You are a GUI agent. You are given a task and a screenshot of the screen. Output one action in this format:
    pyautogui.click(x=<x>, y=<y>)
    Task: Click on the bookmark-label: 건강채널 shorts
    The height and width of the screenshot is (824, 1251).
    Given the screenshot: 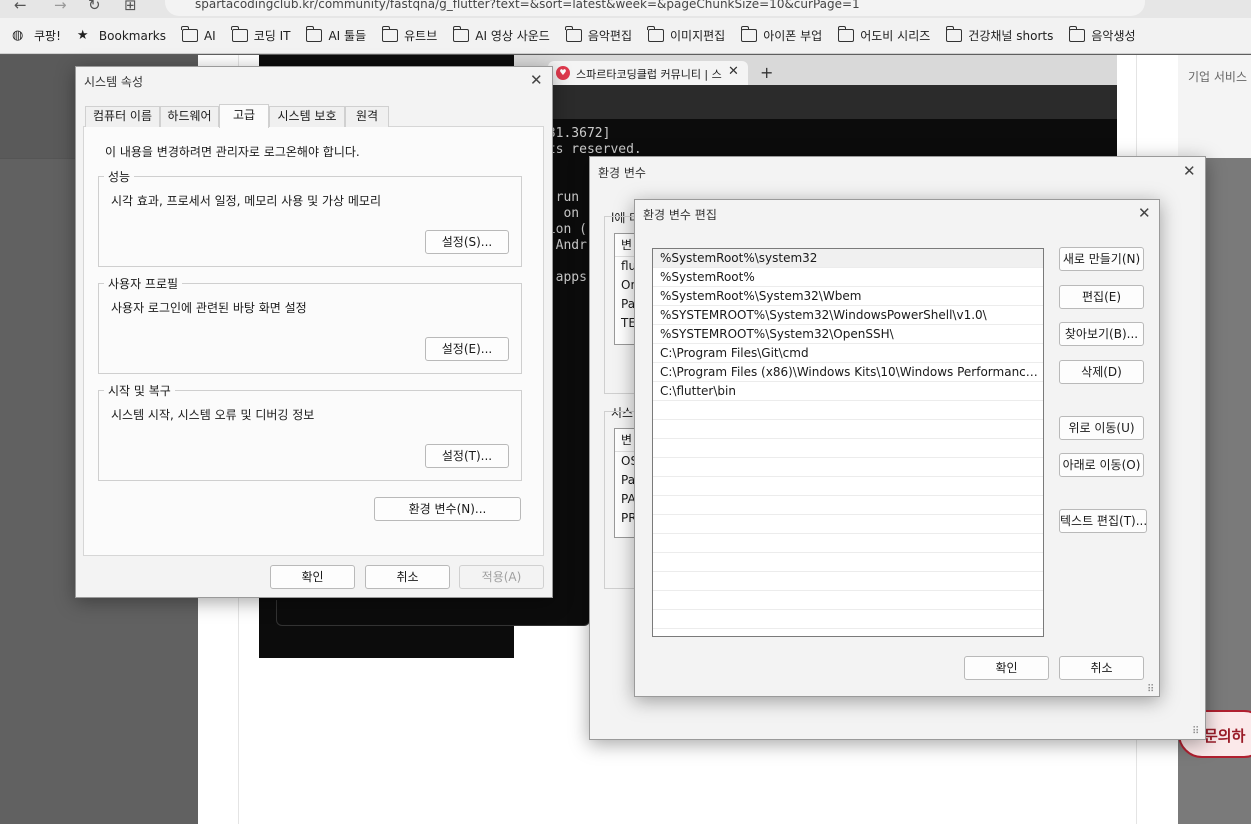 What is the action you would take?
    pyautogui.click(x=1011, y=36)
    